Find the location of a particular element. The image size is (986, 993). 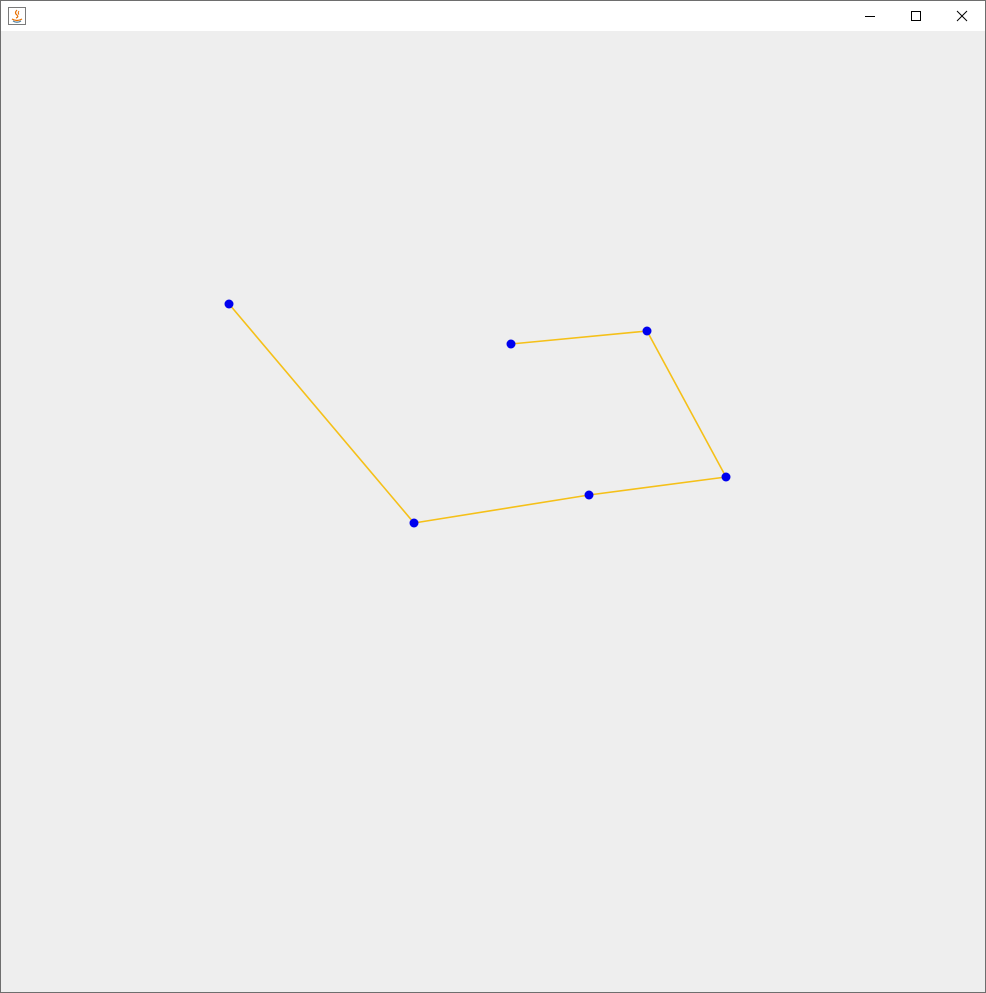

minimize-icon is located at coordinates (870, 16).